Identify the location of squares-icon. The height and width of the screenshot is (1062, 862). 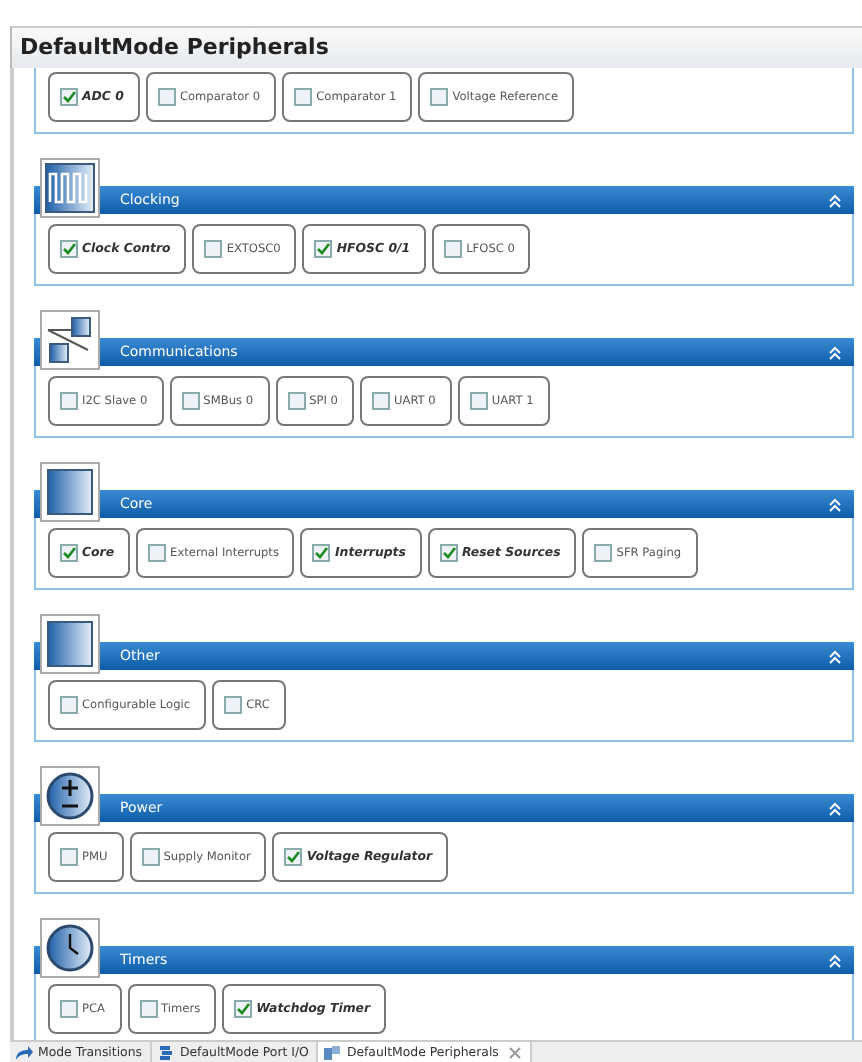
(332, 1052).